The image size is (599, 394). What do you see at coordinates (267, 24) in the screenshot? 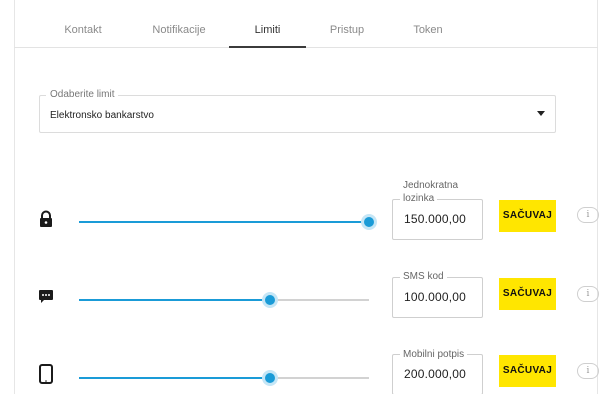
I see `tab-limiti: Limiti` at bounding box center [267, 24].